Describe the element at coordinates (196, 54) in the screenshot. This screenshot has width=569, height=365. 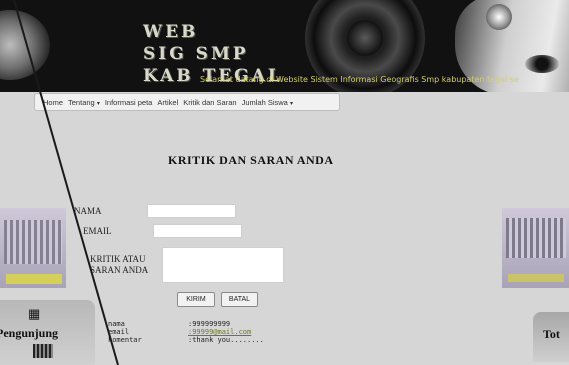
I see `logo-line-2: SIG SMP` at that location.